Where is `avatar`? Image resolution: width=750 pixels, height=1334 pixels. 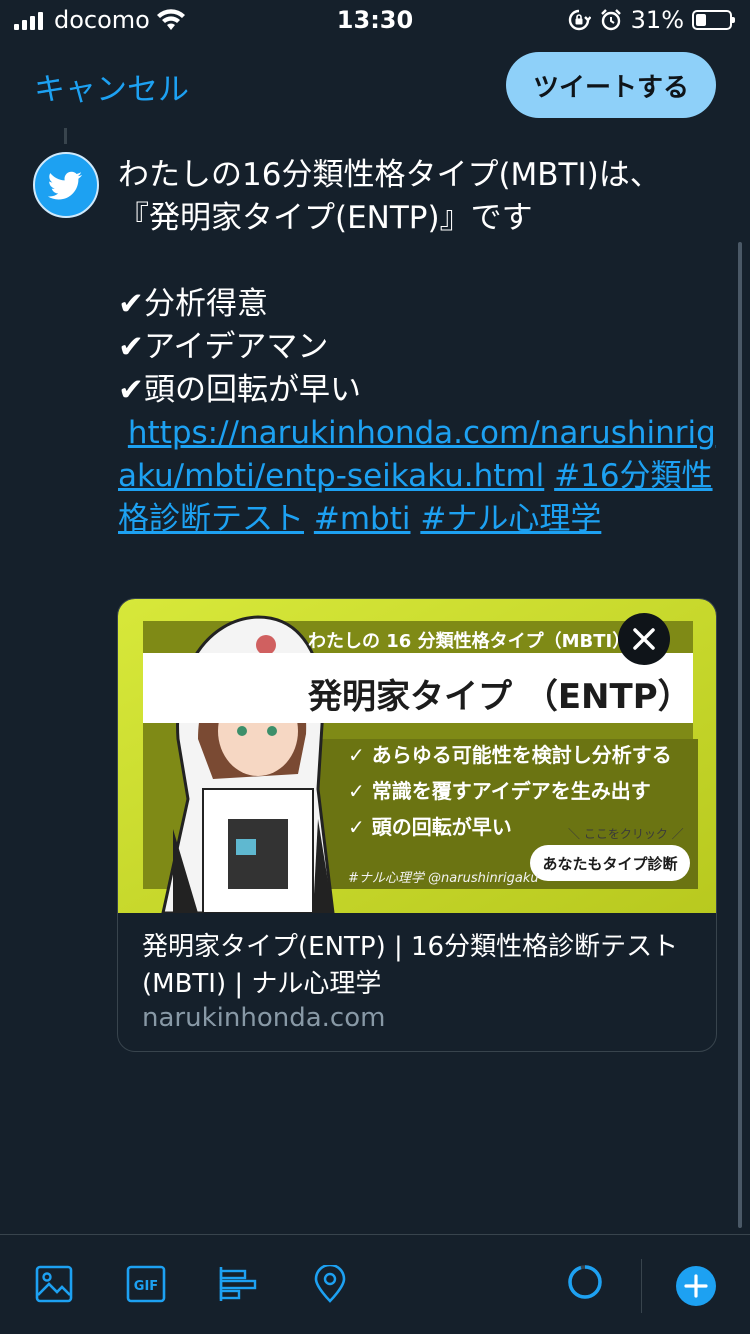
avatar is located at coordinates (66, 185).